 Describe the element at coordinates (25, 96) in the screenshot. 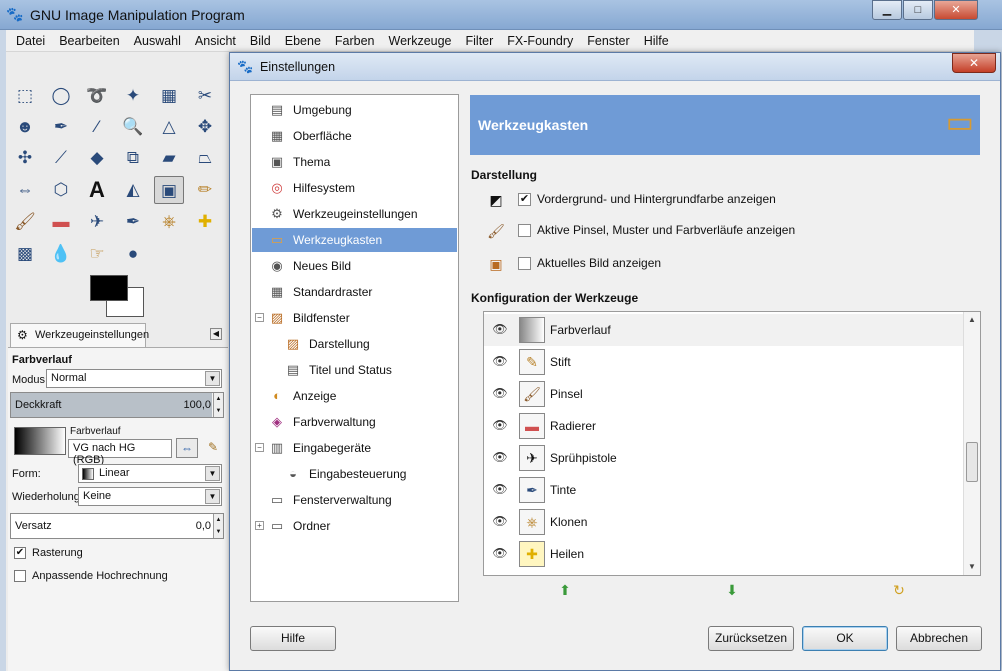

I see `rect-select-tool-icon: ⬚` at that location.